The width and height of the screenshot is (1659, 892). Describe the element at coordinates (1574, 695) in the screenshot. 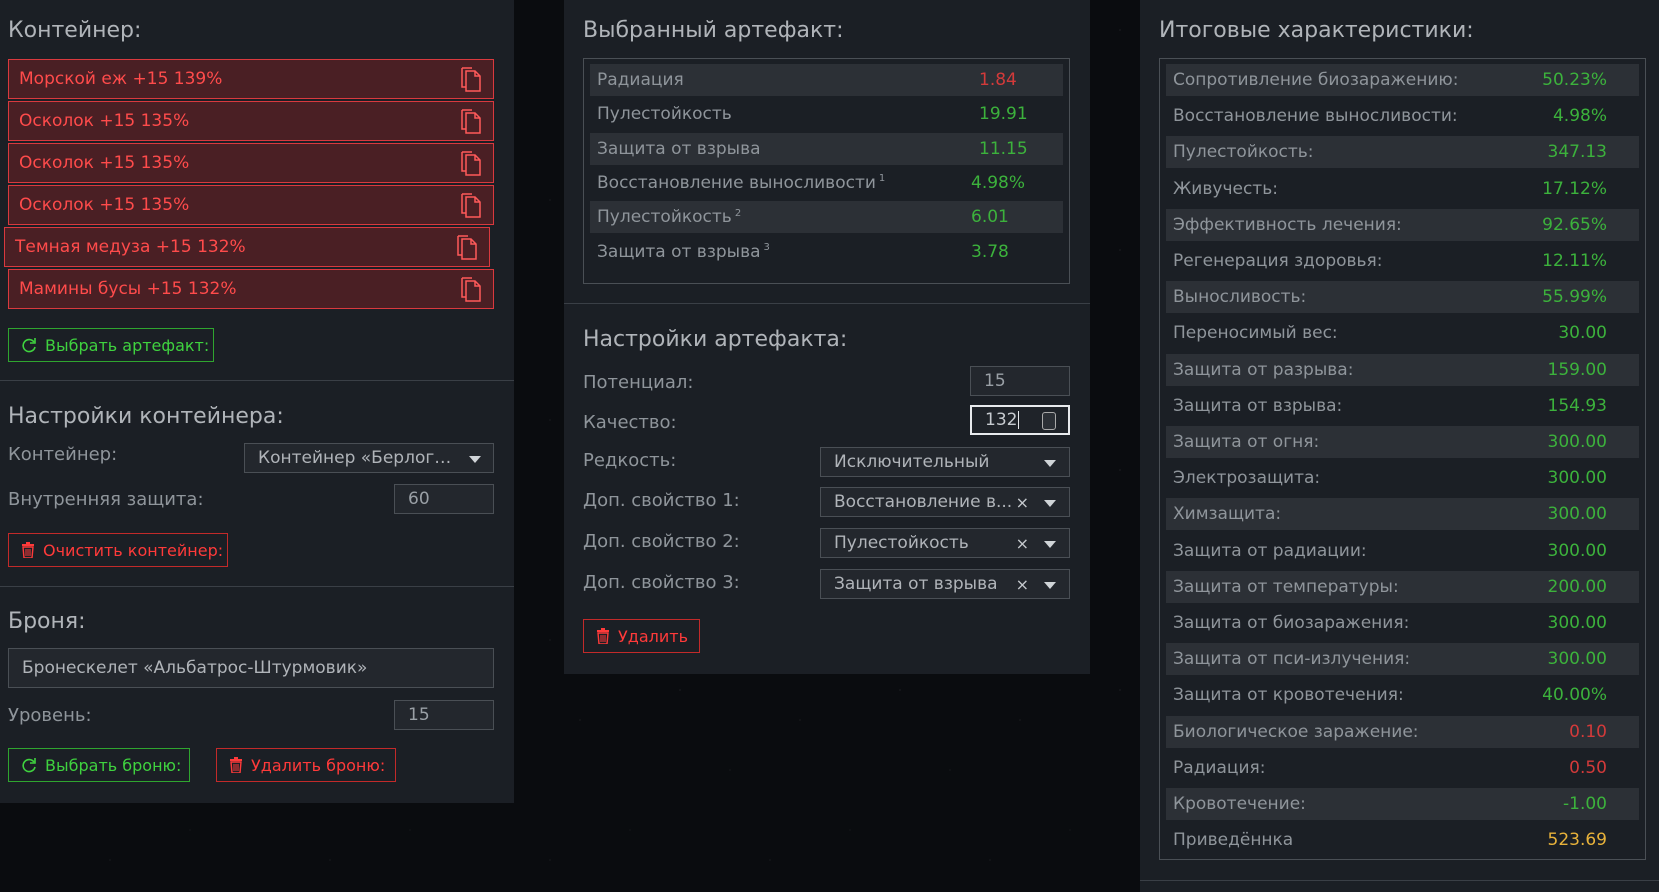

I see `total-stat-value: 40.00%` at that location.